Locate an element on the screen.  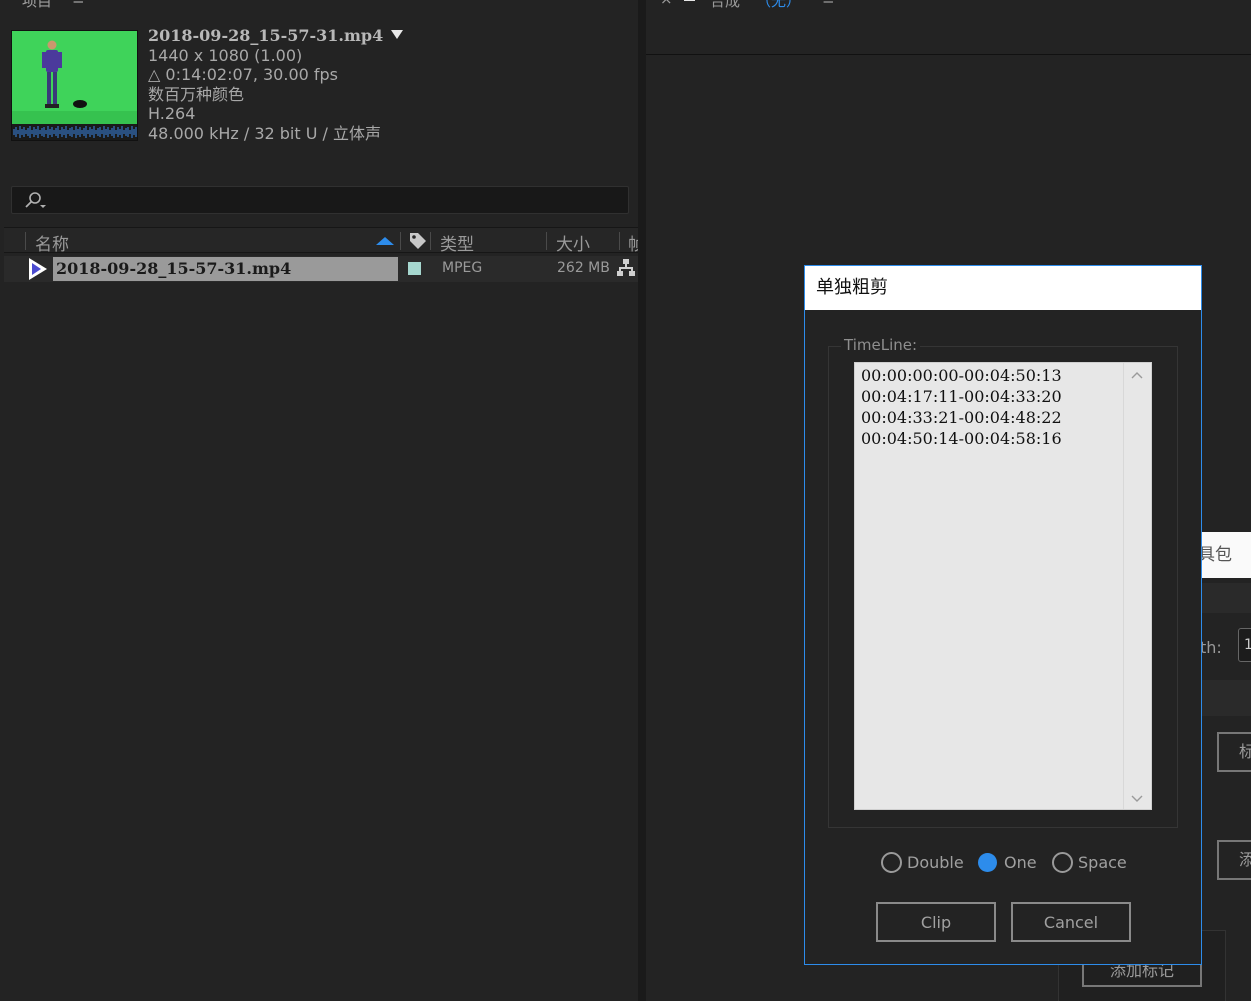
list-item: 00:04:50:14-00:04:58:16 is located at coordinates (961, 438).